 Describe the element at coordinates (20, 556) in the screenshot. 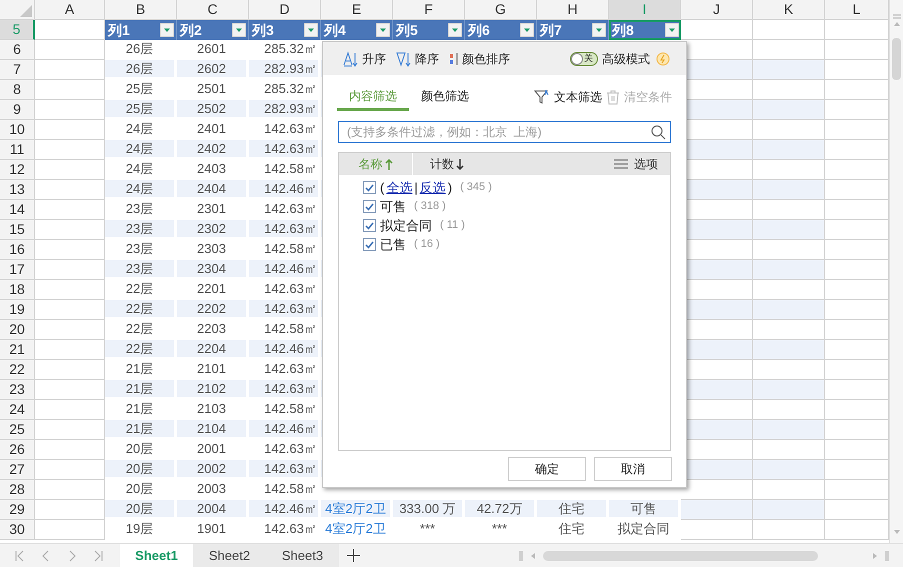

I see `first-sheet-icon` at that location.